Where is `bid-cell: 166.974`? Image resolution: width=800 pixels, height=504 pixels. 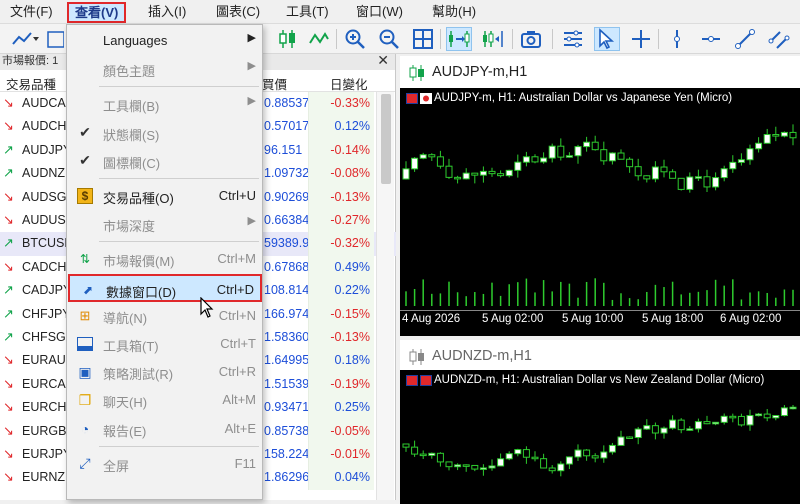 bid-cell: 166.974 is located at coordinates (287, 313).